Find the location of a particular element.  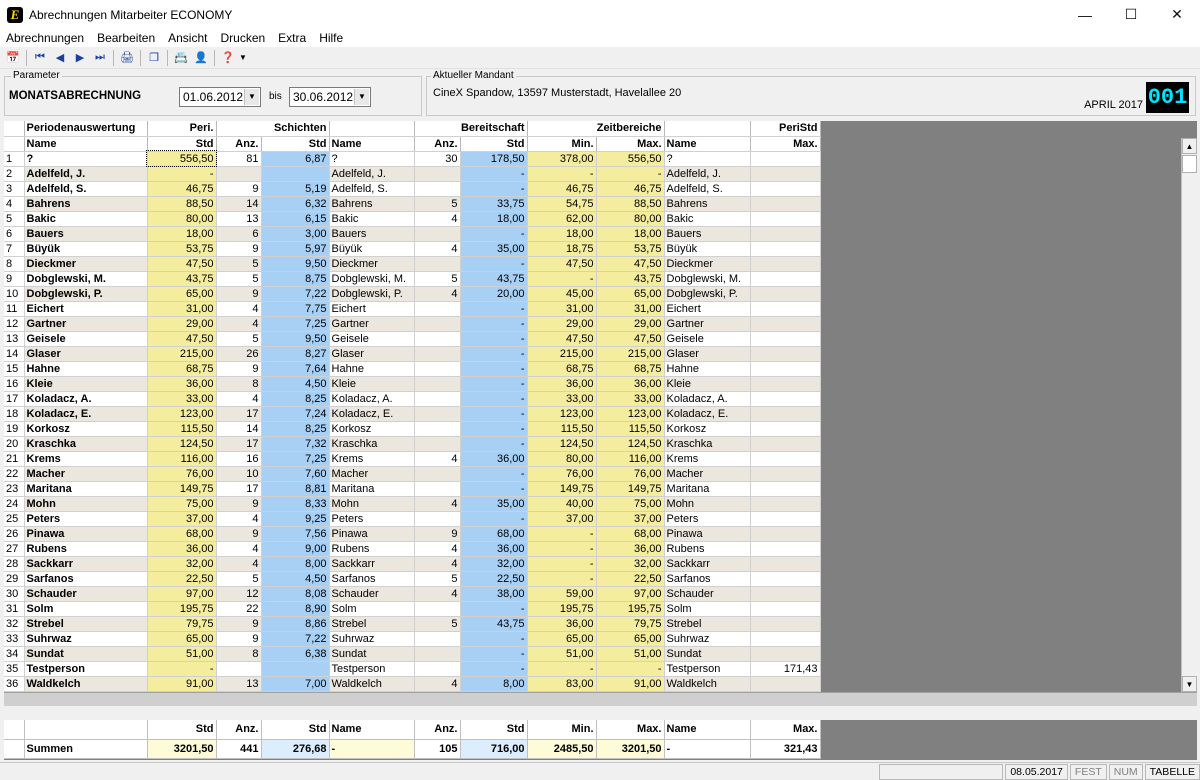

cell-zeit-min: 59,00 is located at coordinates (562, 594).